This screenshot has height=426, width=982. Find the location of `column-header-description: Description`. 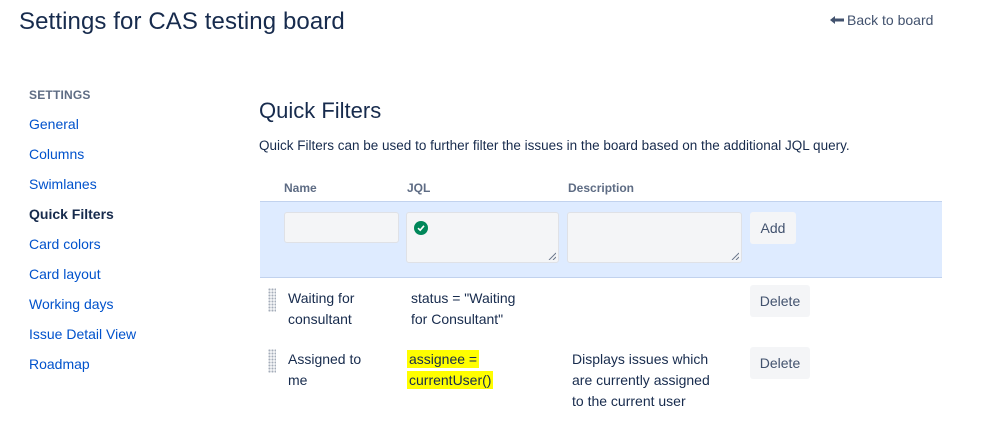

column-header-description: Description is located at coordinates (601, 188).